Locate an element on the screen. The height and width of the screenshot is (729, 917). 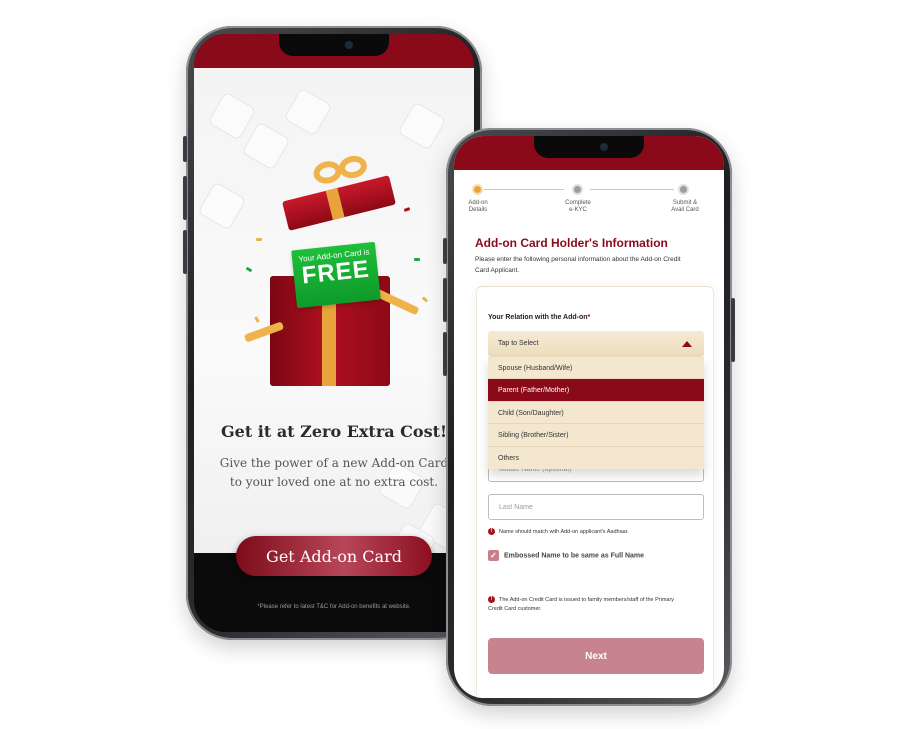
free-tag: Your Add-on Card is FREE is located at coordinates (336, 275).